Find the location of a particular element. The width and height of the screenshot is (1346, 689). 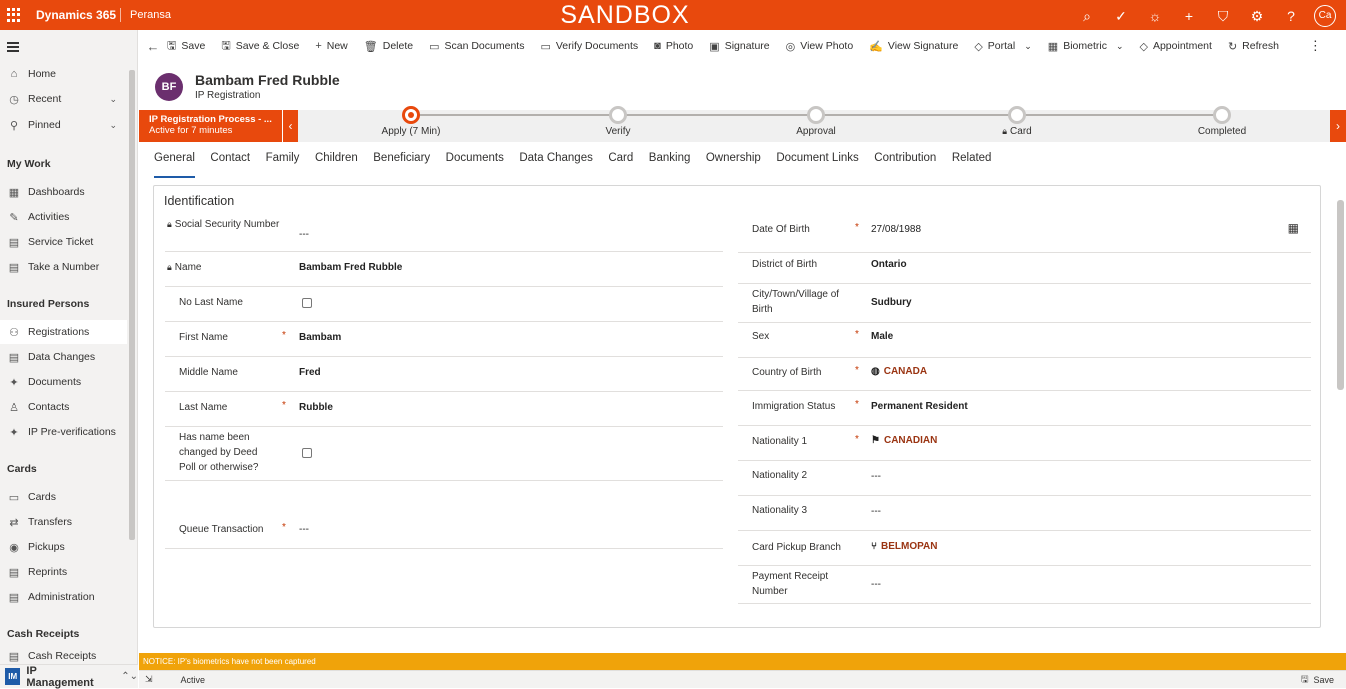

tab-contribution: Contribution is located at coordinates (905, 165).